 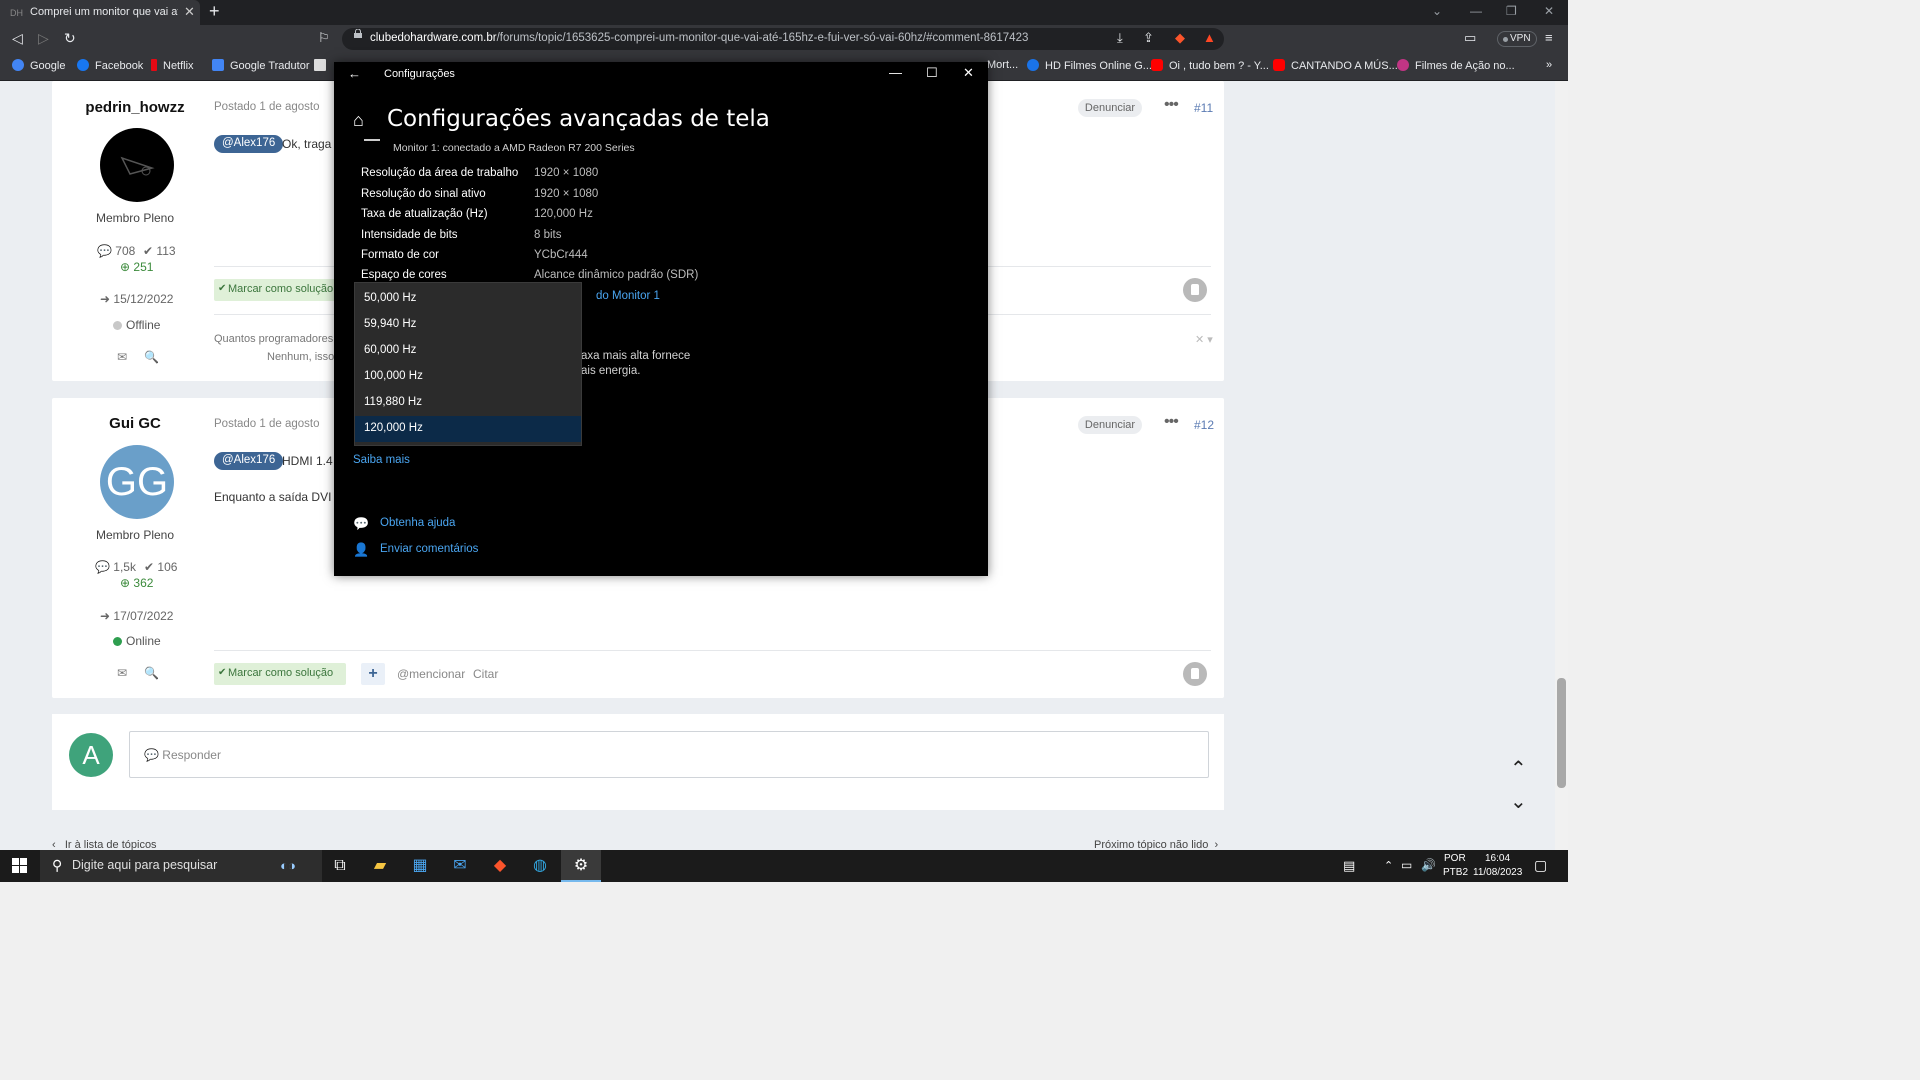 I want to click on back-icon: ◁, so click(x=17, y=38).